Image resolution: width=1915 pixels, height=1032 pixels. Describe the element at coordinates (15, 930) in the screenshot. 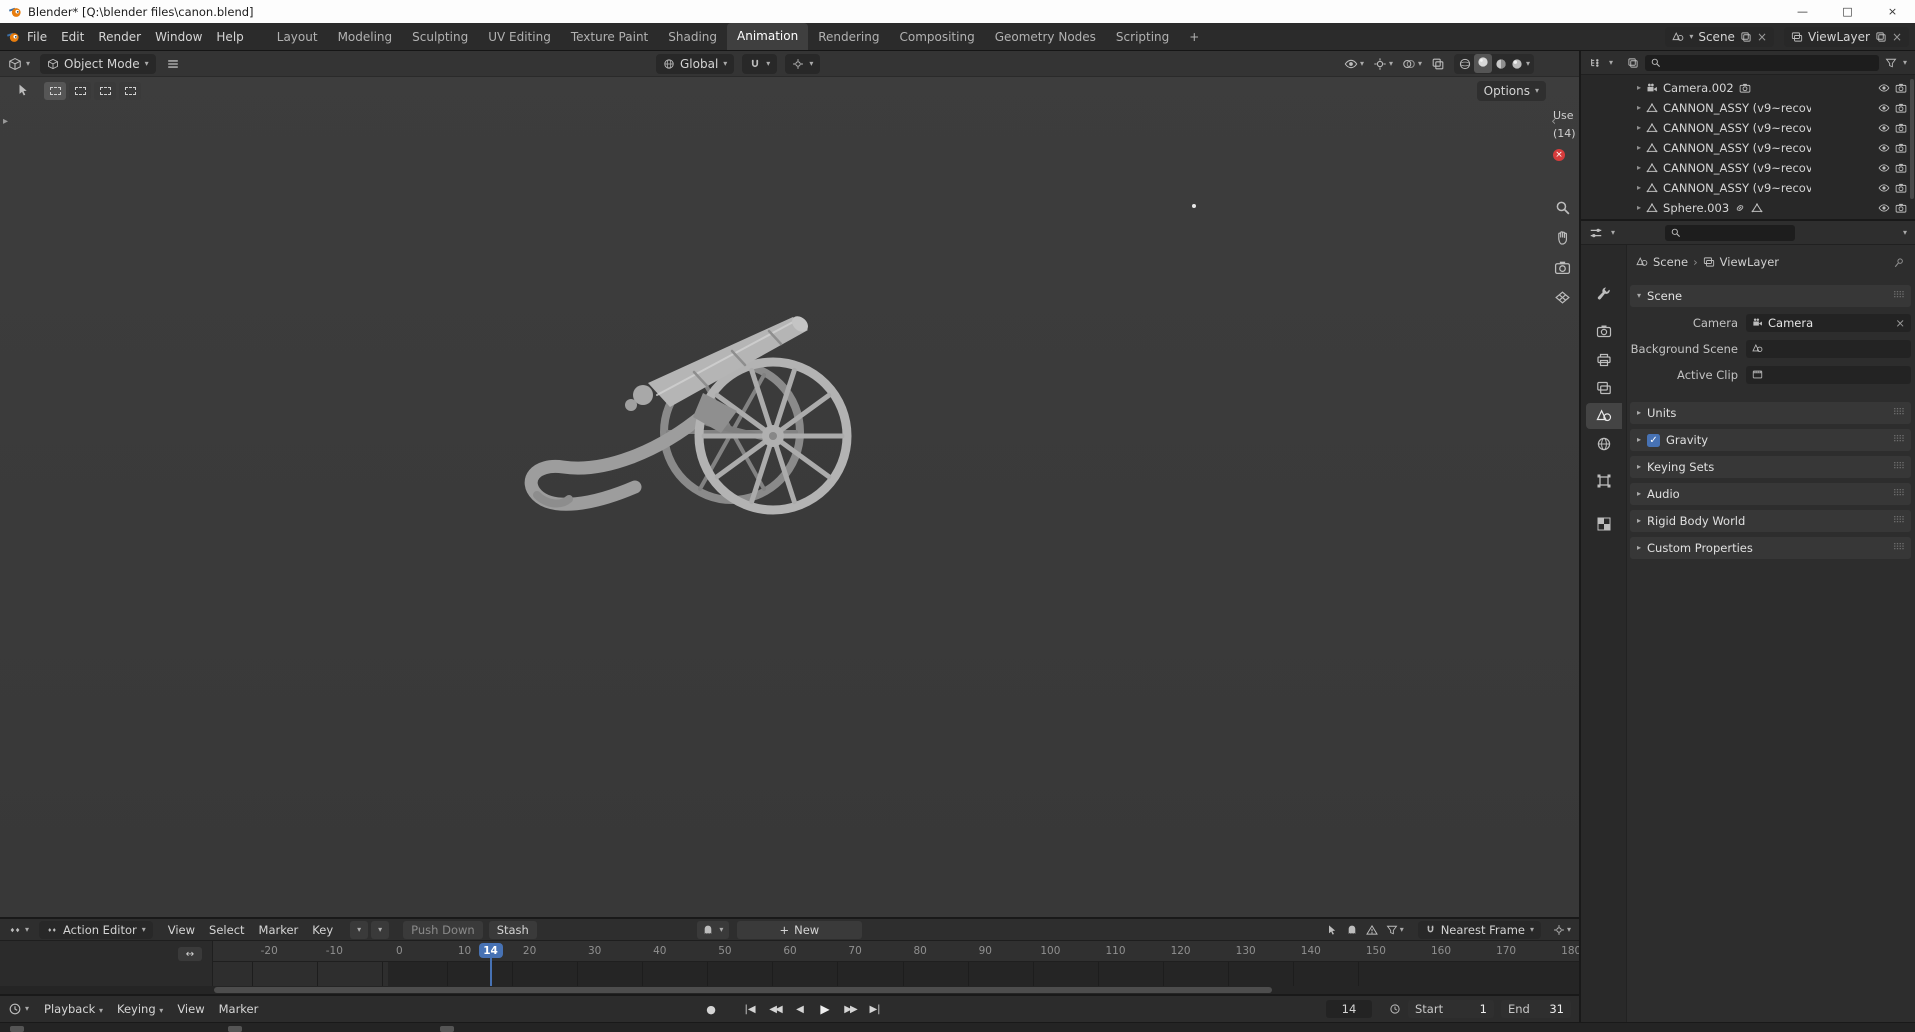

I see `dope-sheet-editor-icon` at that location.